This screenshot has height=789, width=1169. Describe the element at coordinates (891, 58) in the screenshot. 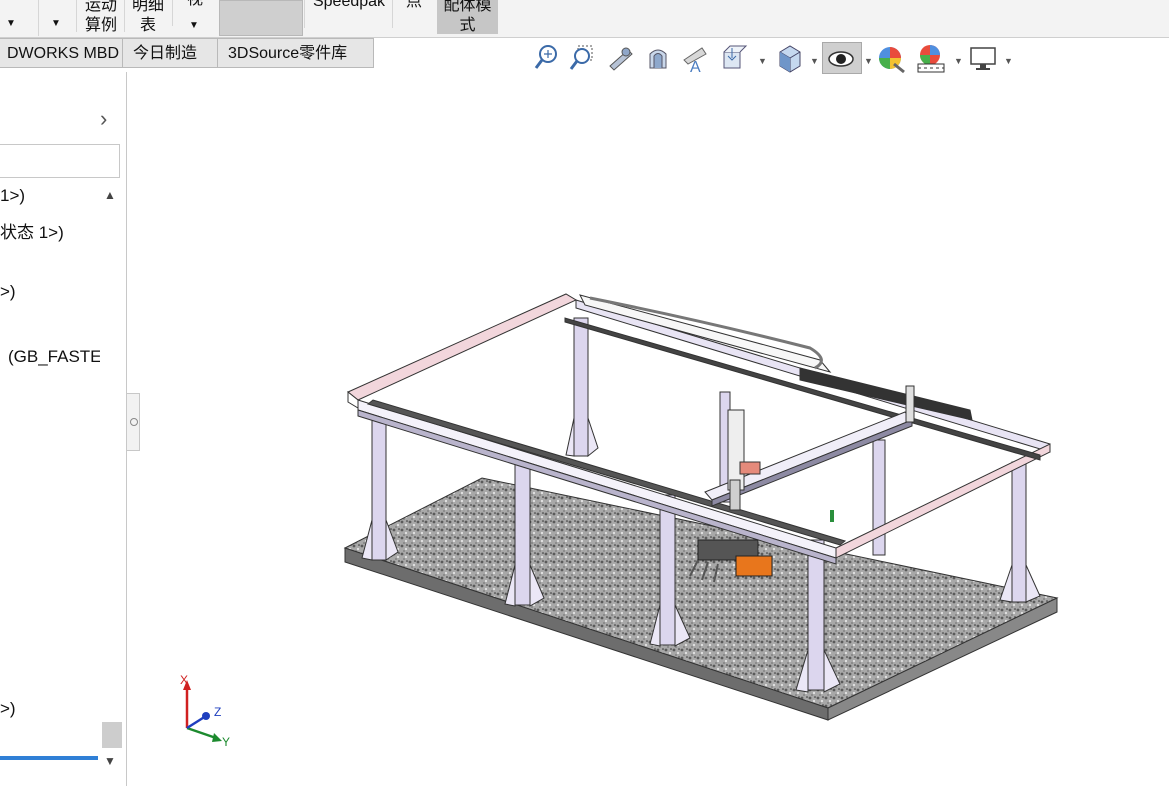

I see `edit-appearance-icon` at that location.